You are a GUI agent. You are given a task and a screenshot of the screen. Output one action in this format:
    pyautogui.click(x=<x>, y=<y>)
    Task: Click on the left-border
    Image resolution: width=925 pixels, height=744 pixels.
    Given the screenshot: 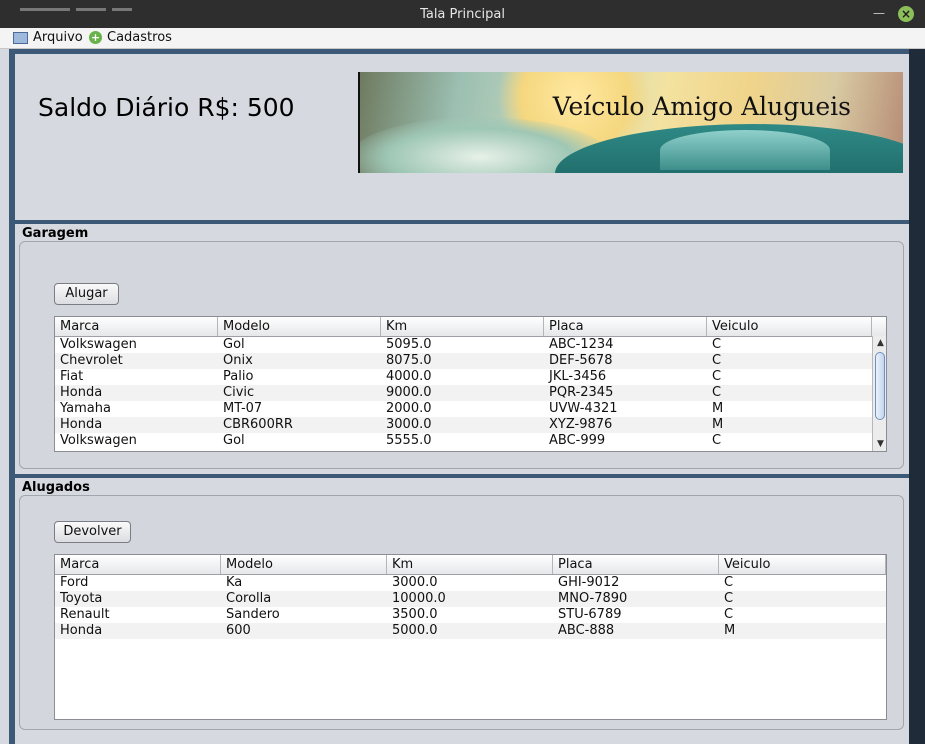 What is the action you would take?
    pyautogui.click(x=12, y=396)
    